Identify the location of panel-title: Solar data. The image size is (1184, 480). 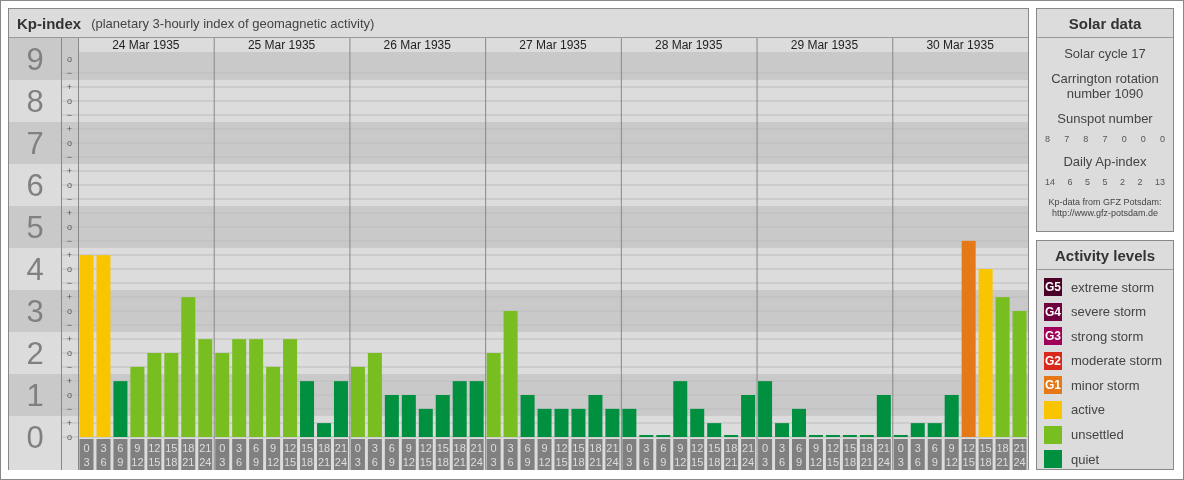
(1105, 23).